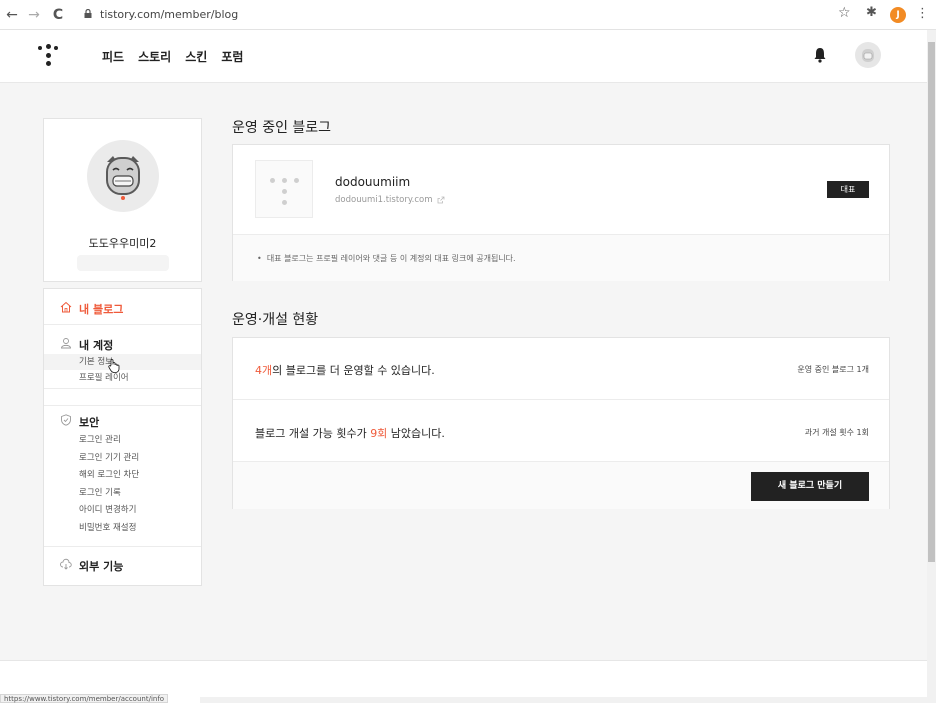  Describe the element at coordinates (113, 56) in the screenshot. I see `nav-feed: 피드` at that location.